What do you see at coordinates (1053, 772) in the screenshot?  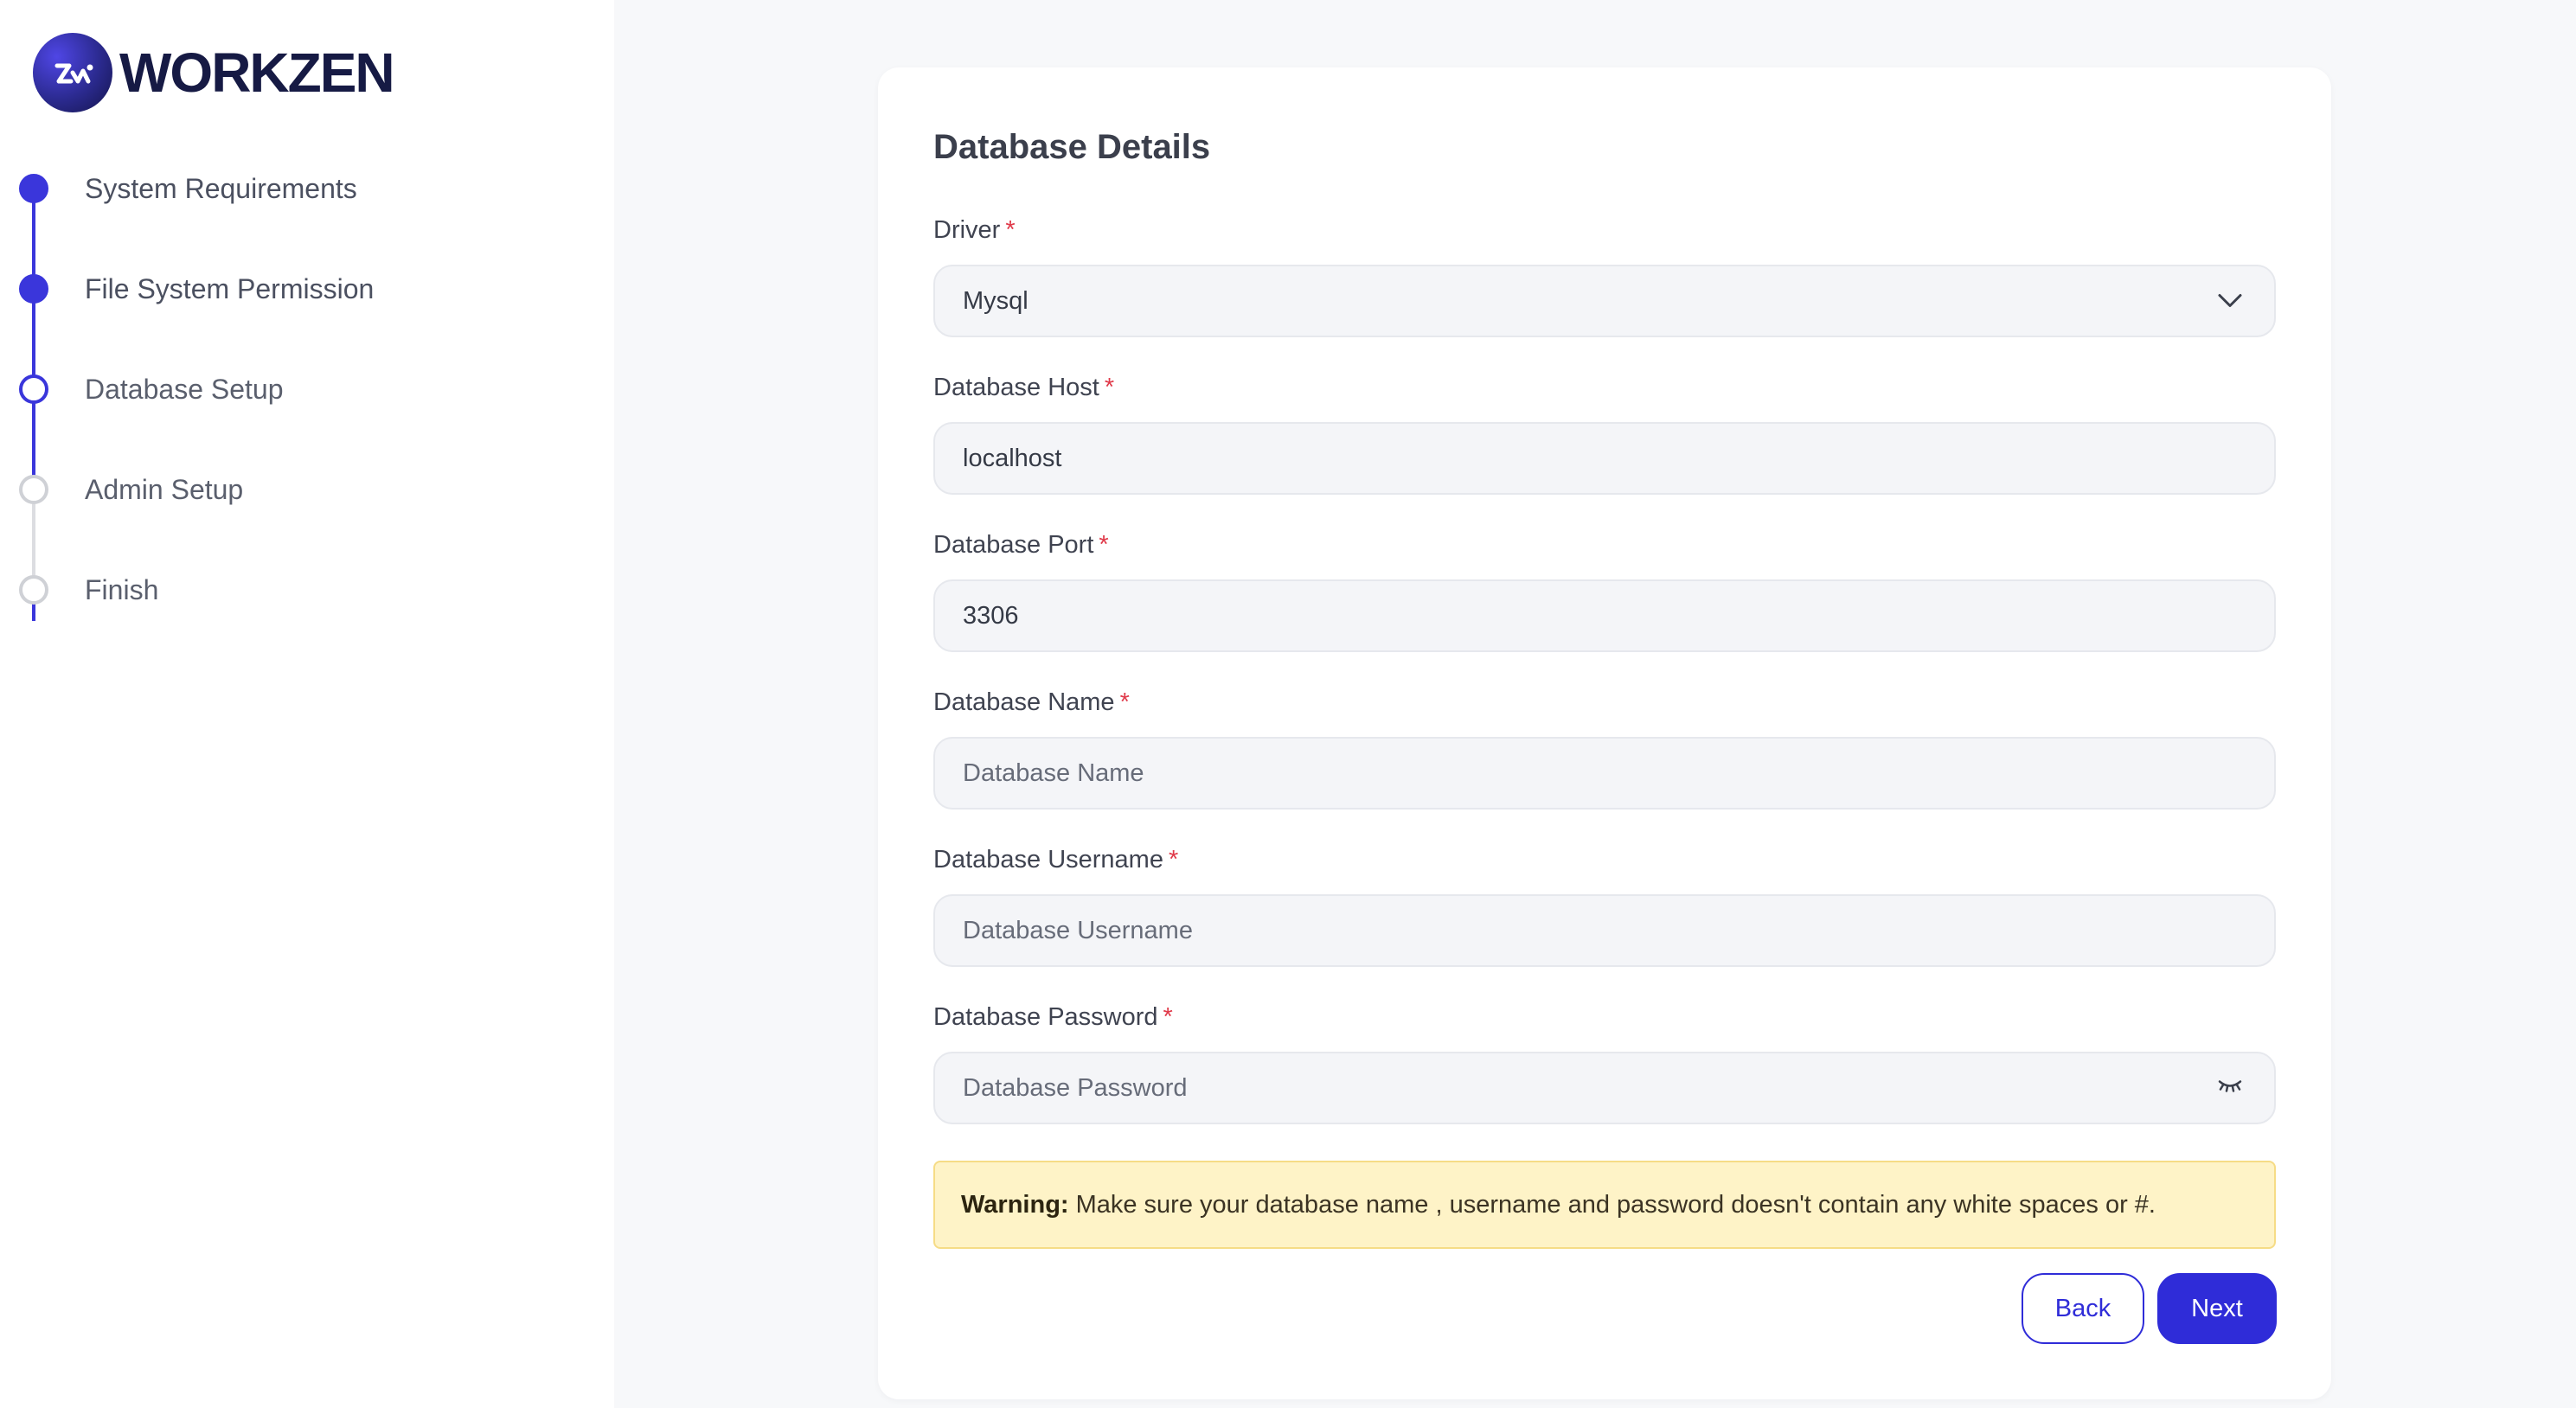 I see `db-name-placeholder: Database Name` at bounding box center [1053, 772].